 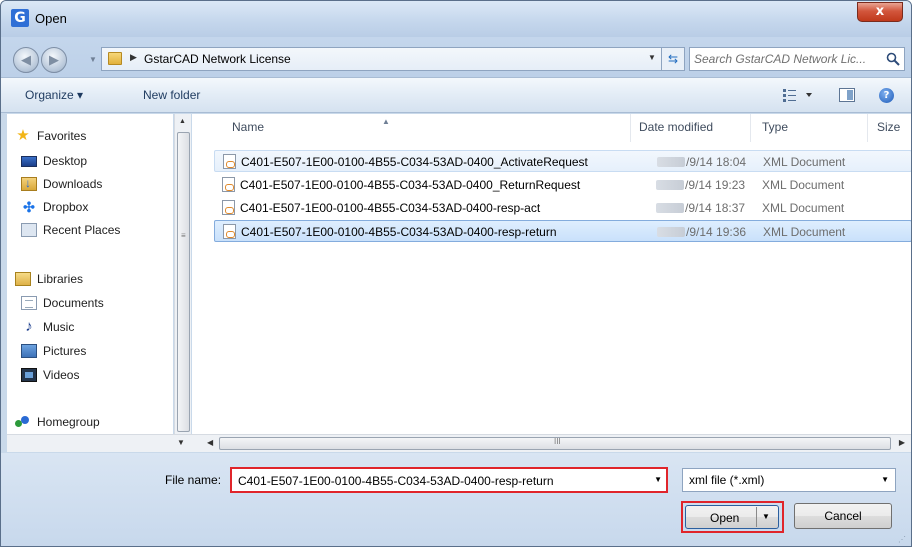 What do you see at coordinates (885, 479) in the screenshot?
I see `file-type-dropdown-icon: ▼` at bounding box center [885, 479].